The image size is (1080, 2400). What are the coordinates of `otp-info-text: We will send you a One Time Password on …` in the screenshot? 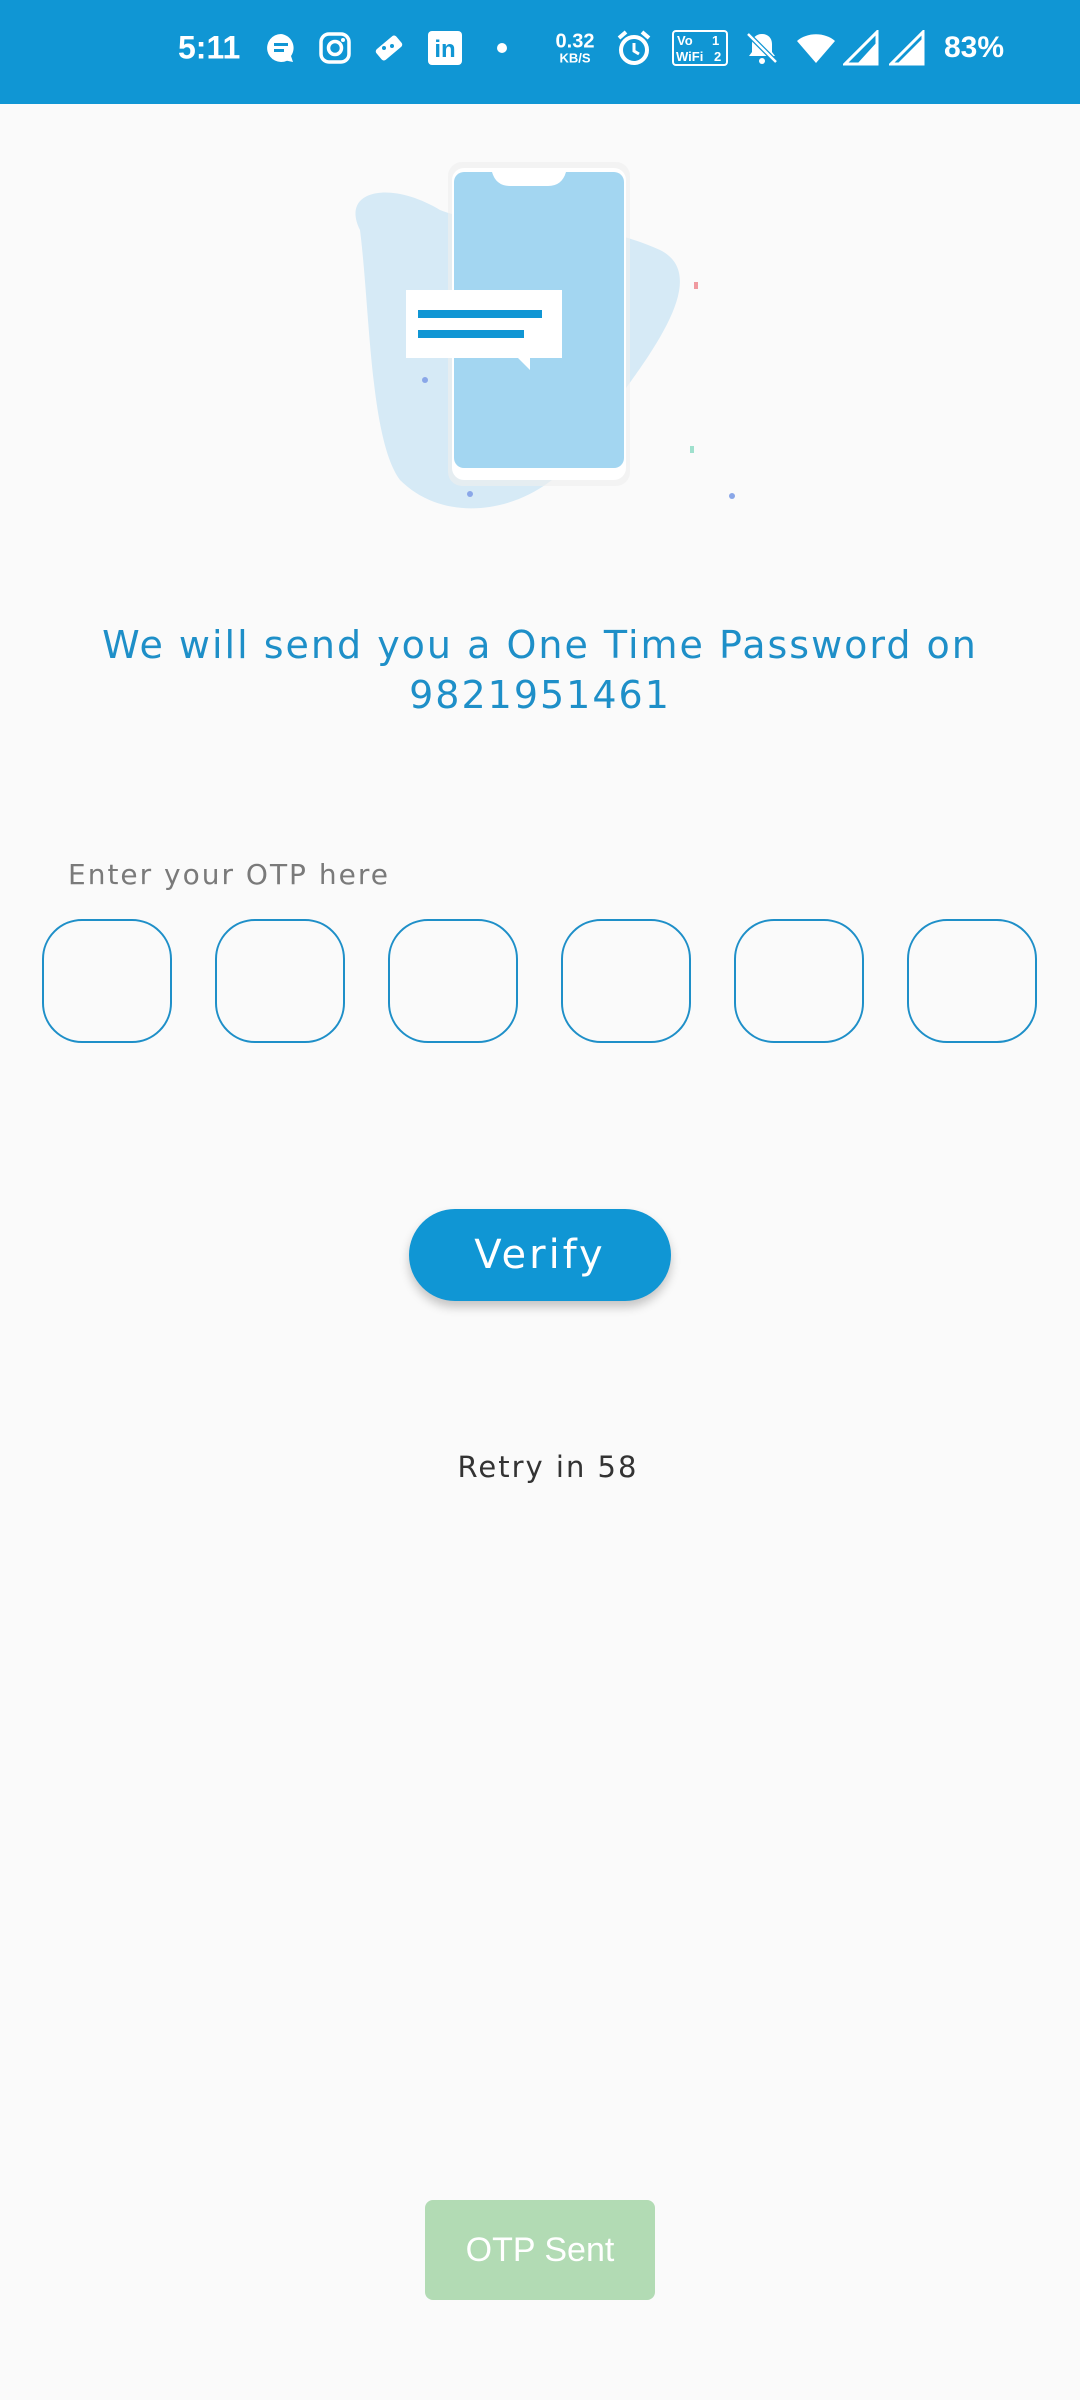 It's located at (540, 670).